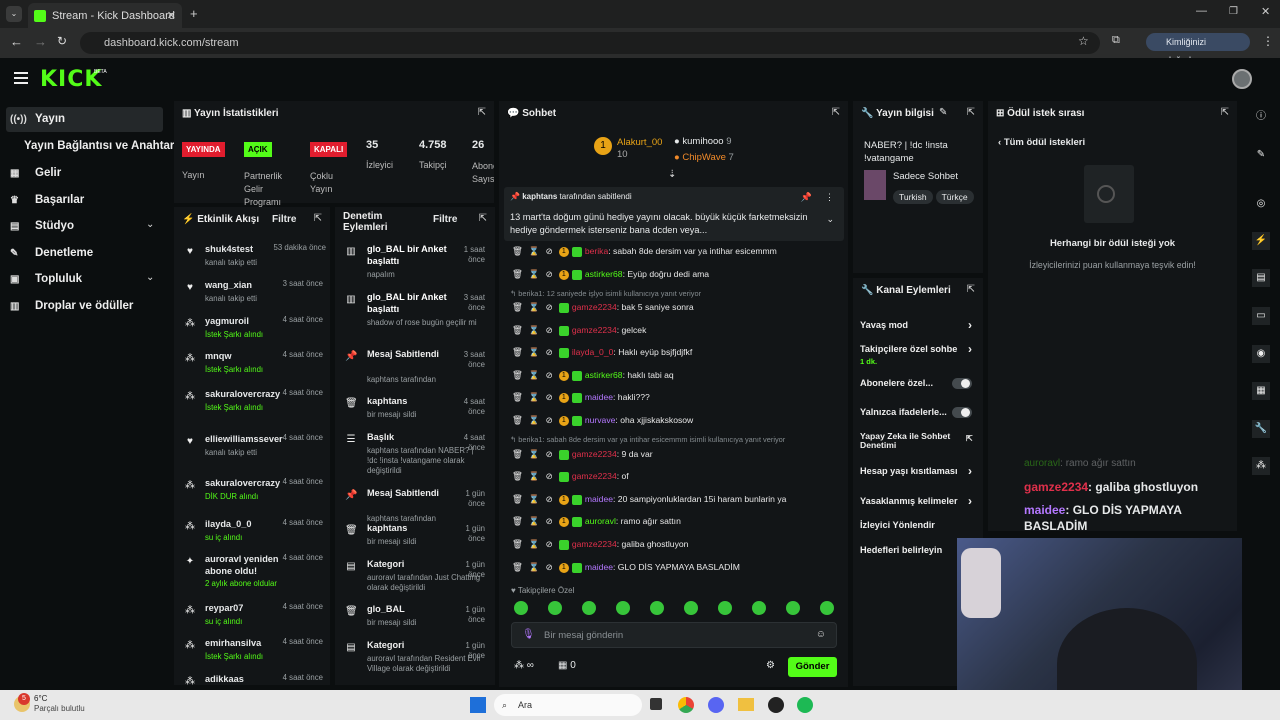 This screenshot has height=720, width=1280. Describe the element at coordinates (962, 384) in the screenshot. I see `toggle-switch` at that location.